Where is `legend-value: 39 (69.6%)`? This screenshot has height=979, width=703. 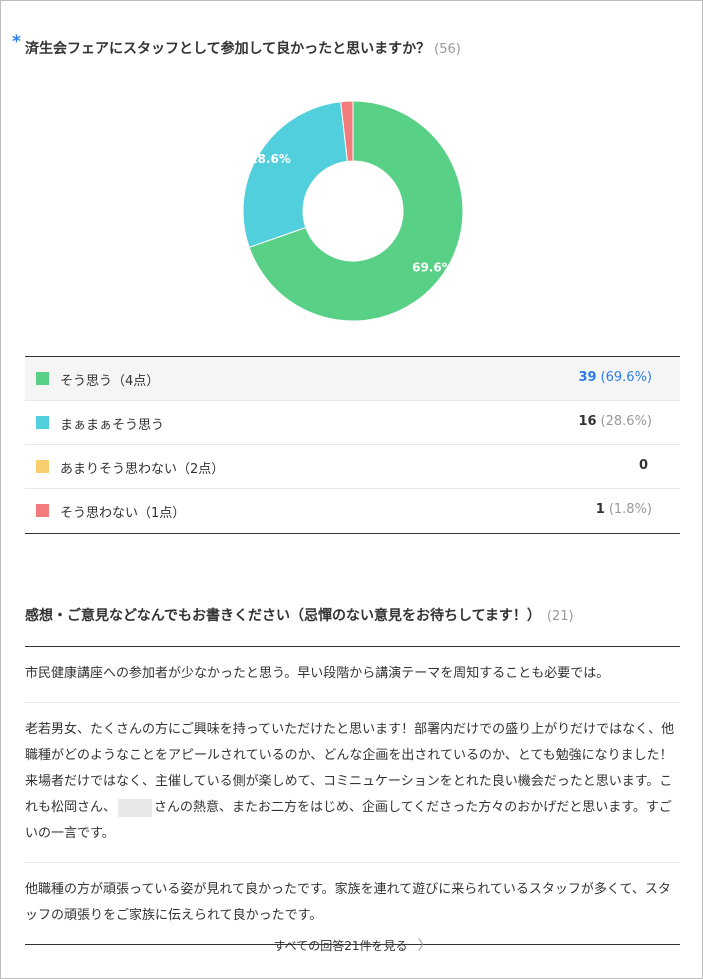
legend-value: 39 (69.6%) is located at coordinates (615, 377).